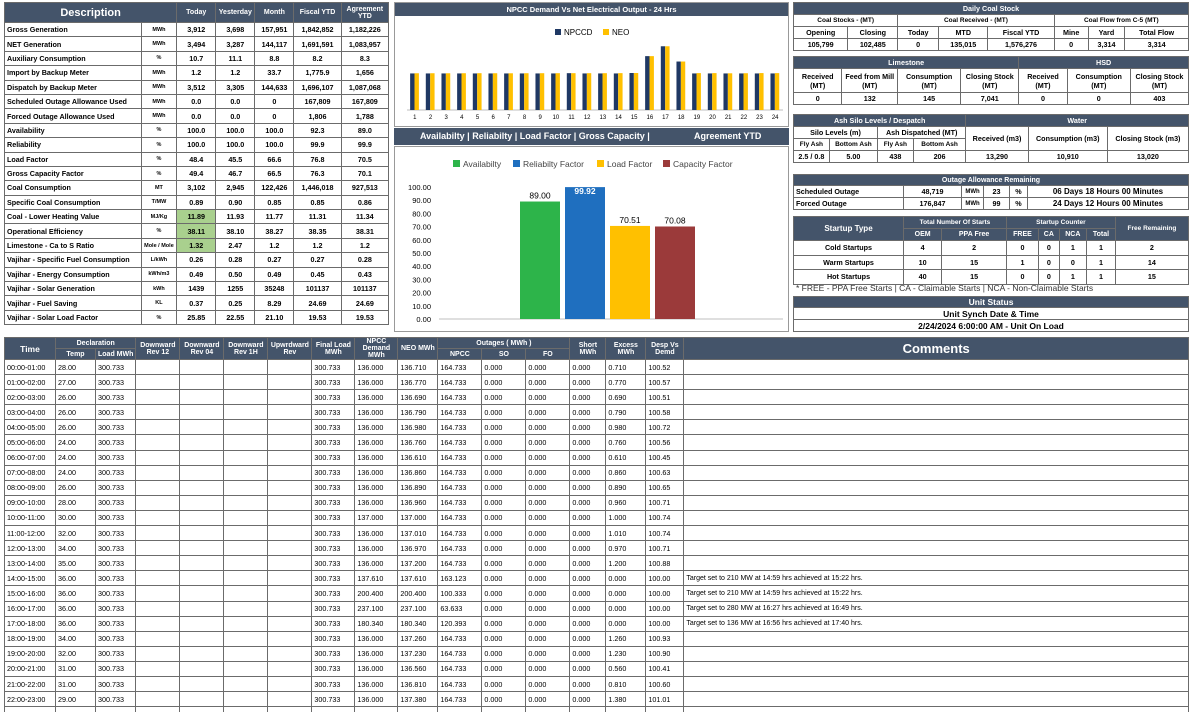  I want to click on x-tick-label: 14, so click(618, 118).